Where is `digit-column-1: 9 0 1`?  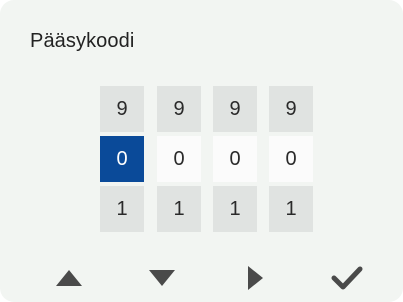 digit-column-1: 9 0 1 is located at coordinates (122, 159).